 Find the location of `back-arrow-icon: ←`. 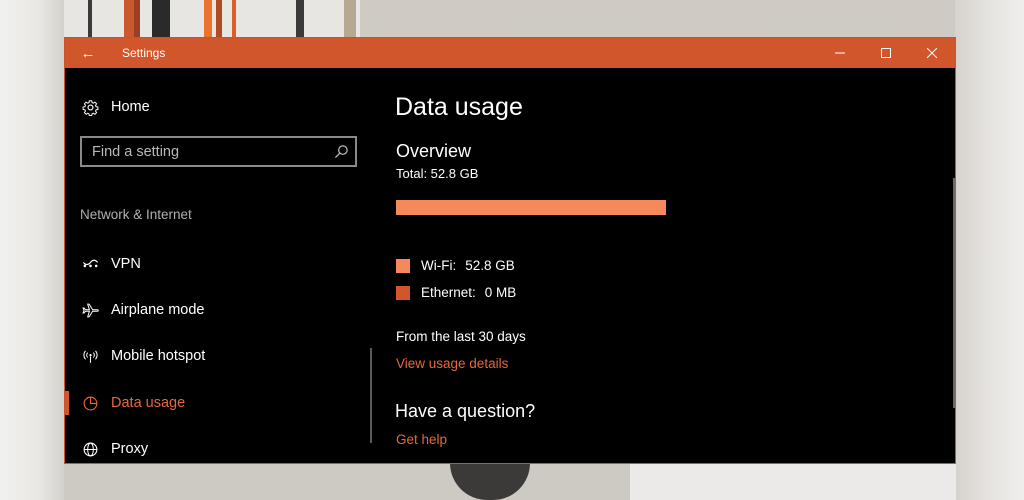

back-arrow-icon: ← is located at coordinates (88, 53).